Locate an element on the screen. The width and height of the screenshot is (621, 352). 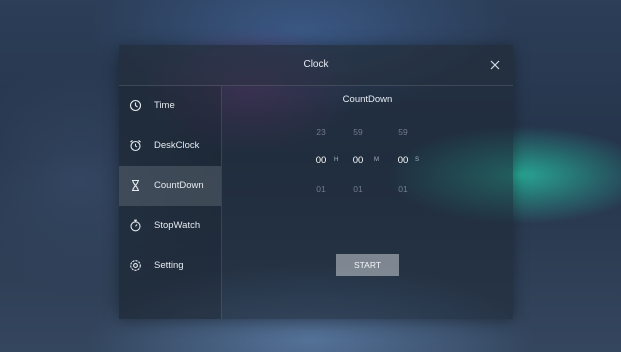
seconds-picker: 00 is located at coordinates (403, 160).